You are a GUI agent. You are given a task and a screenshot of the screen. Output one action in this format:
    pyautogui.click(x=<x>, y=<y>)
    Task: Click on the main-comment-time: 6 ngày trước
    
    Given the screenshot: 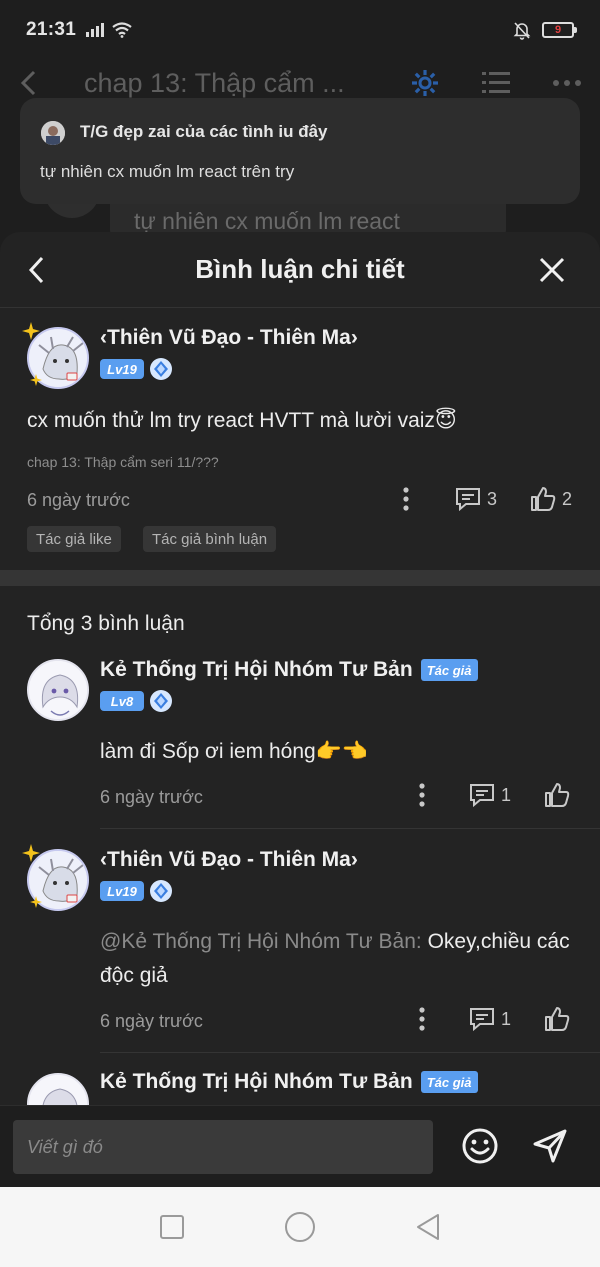 What is the action you would take?
    pyautogui.click(x=78, y=500)
    